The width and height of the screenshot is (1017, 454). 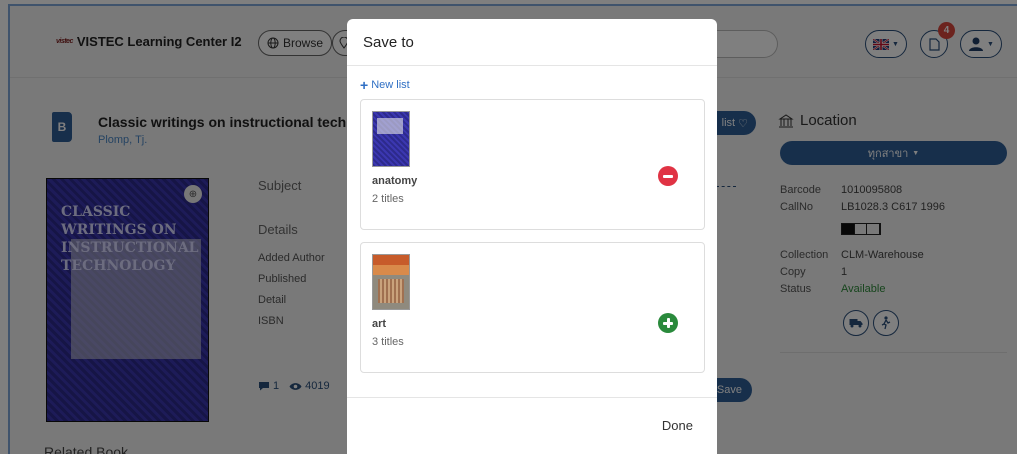 I want to click on list-title-count: 3 titles, so click(x=388, y=342).